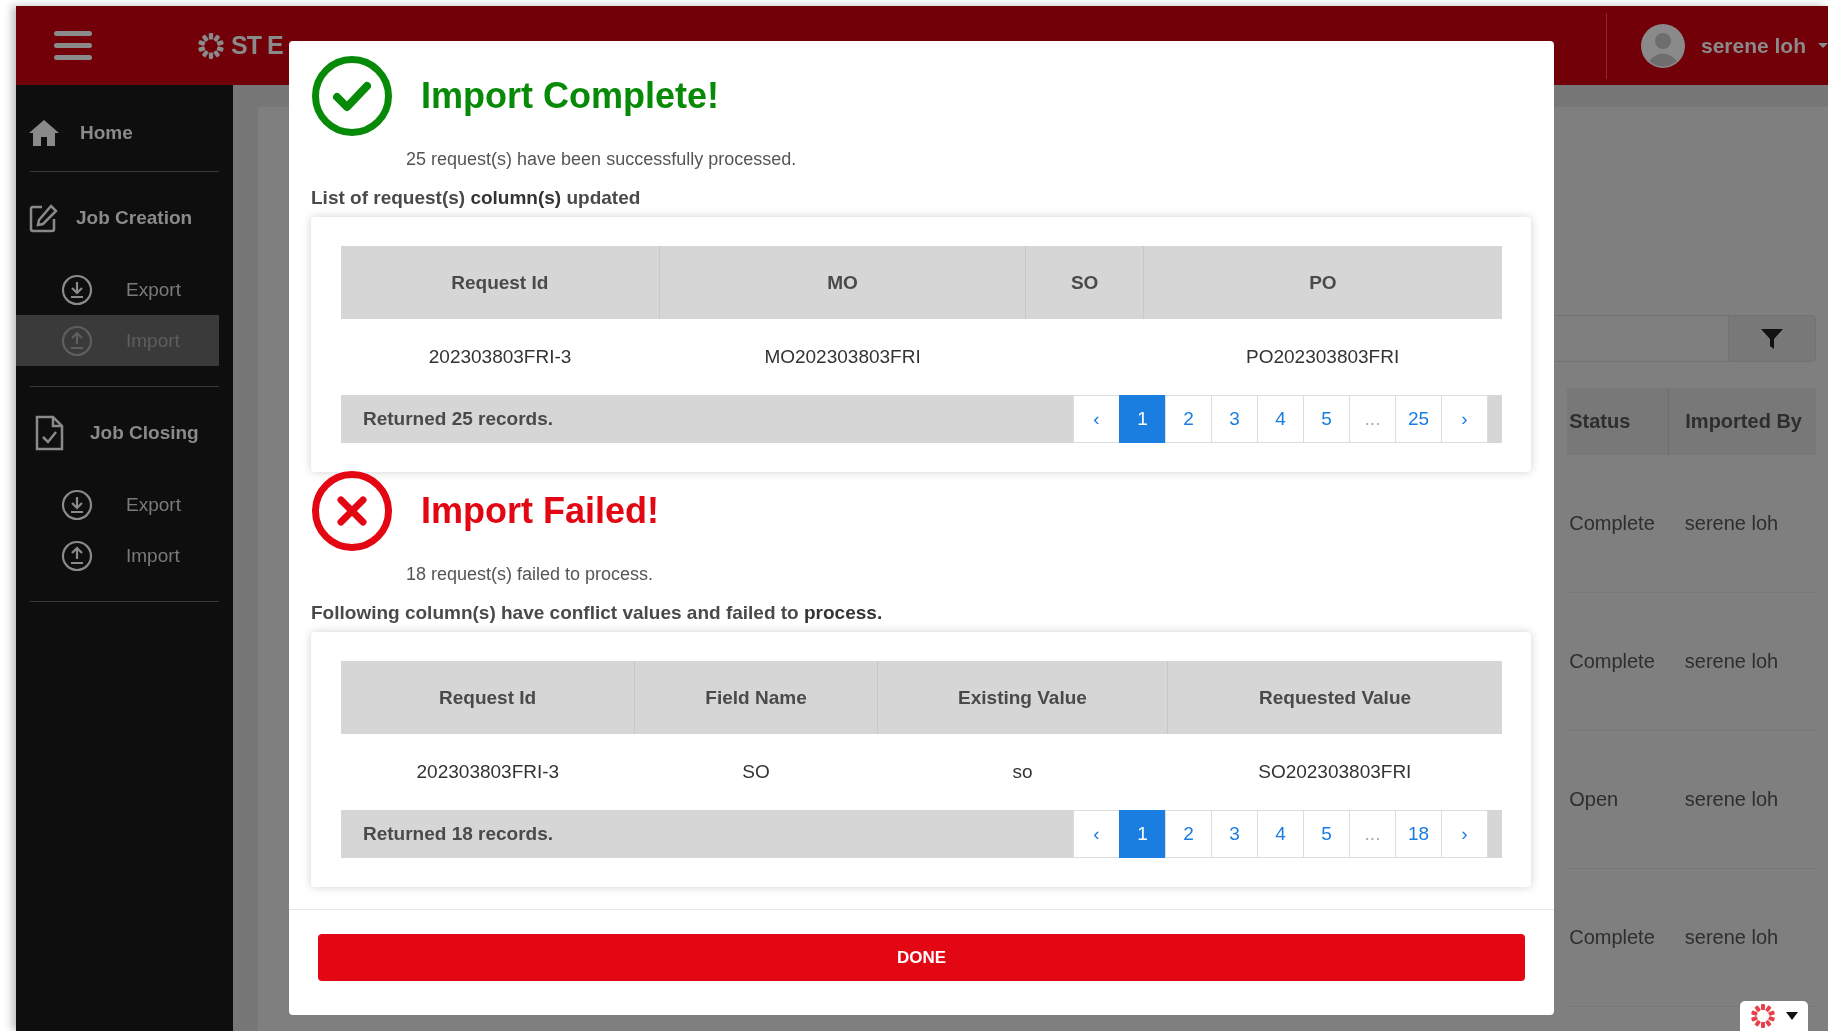  Describe the element at coordinates (1322, 357) in the screenshot. I see `table-cell: PO202303803FRI` at that location.